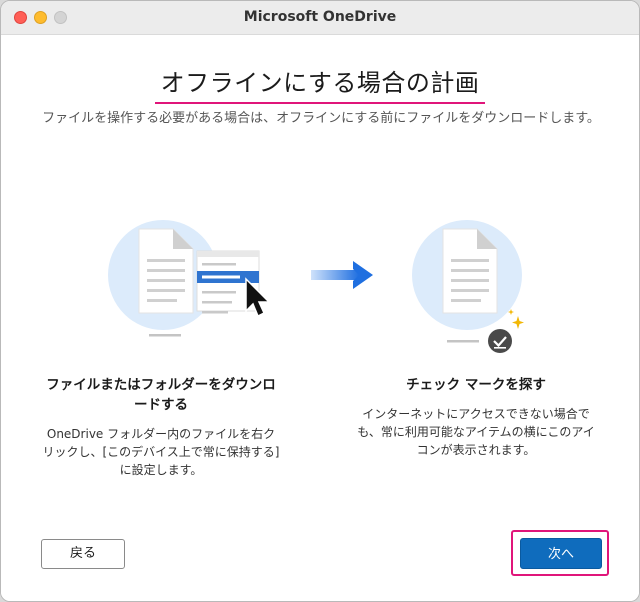 The image size is (640, 602). What do you see at coordinates (561, 553) in the screenshot?
I see `next-button: 次へ` at bounding box center [561, 553].